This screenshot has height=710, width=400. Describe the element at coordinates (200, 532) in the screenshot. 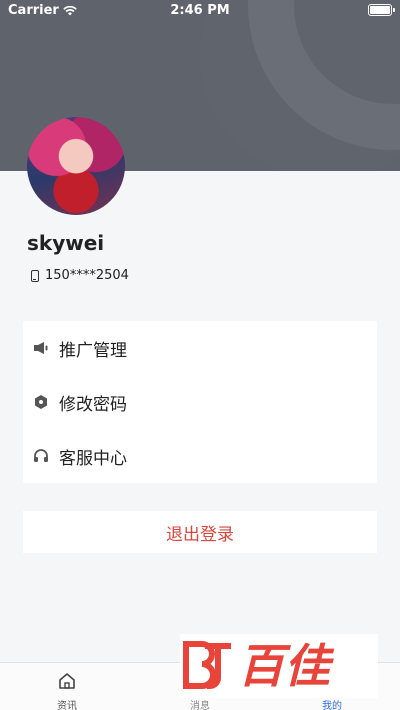

I see `logout-button: 退出登录` at that location.